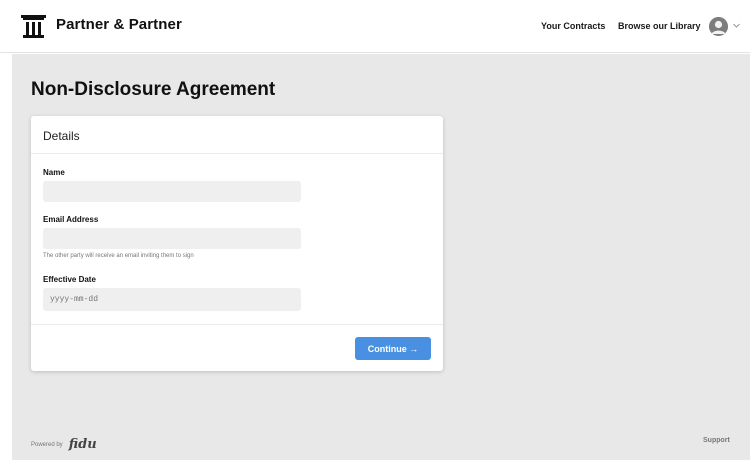 The image size is (750, 475). What do you see at coordinates (71, 219) in the screenshot?
I see `email-label: Email Address` at bounding box center [71, 219].